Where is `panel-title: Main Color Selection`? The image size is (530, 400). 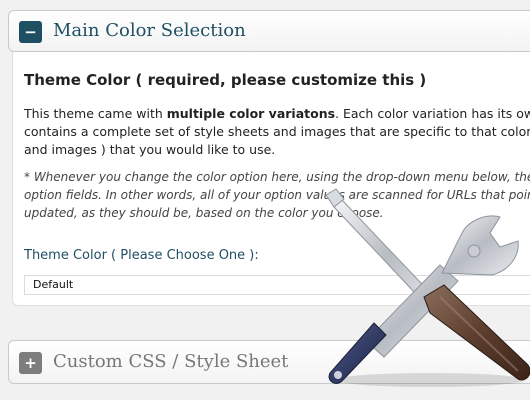
panel-title: Main Color Selection is located at coordinates (149, 30).